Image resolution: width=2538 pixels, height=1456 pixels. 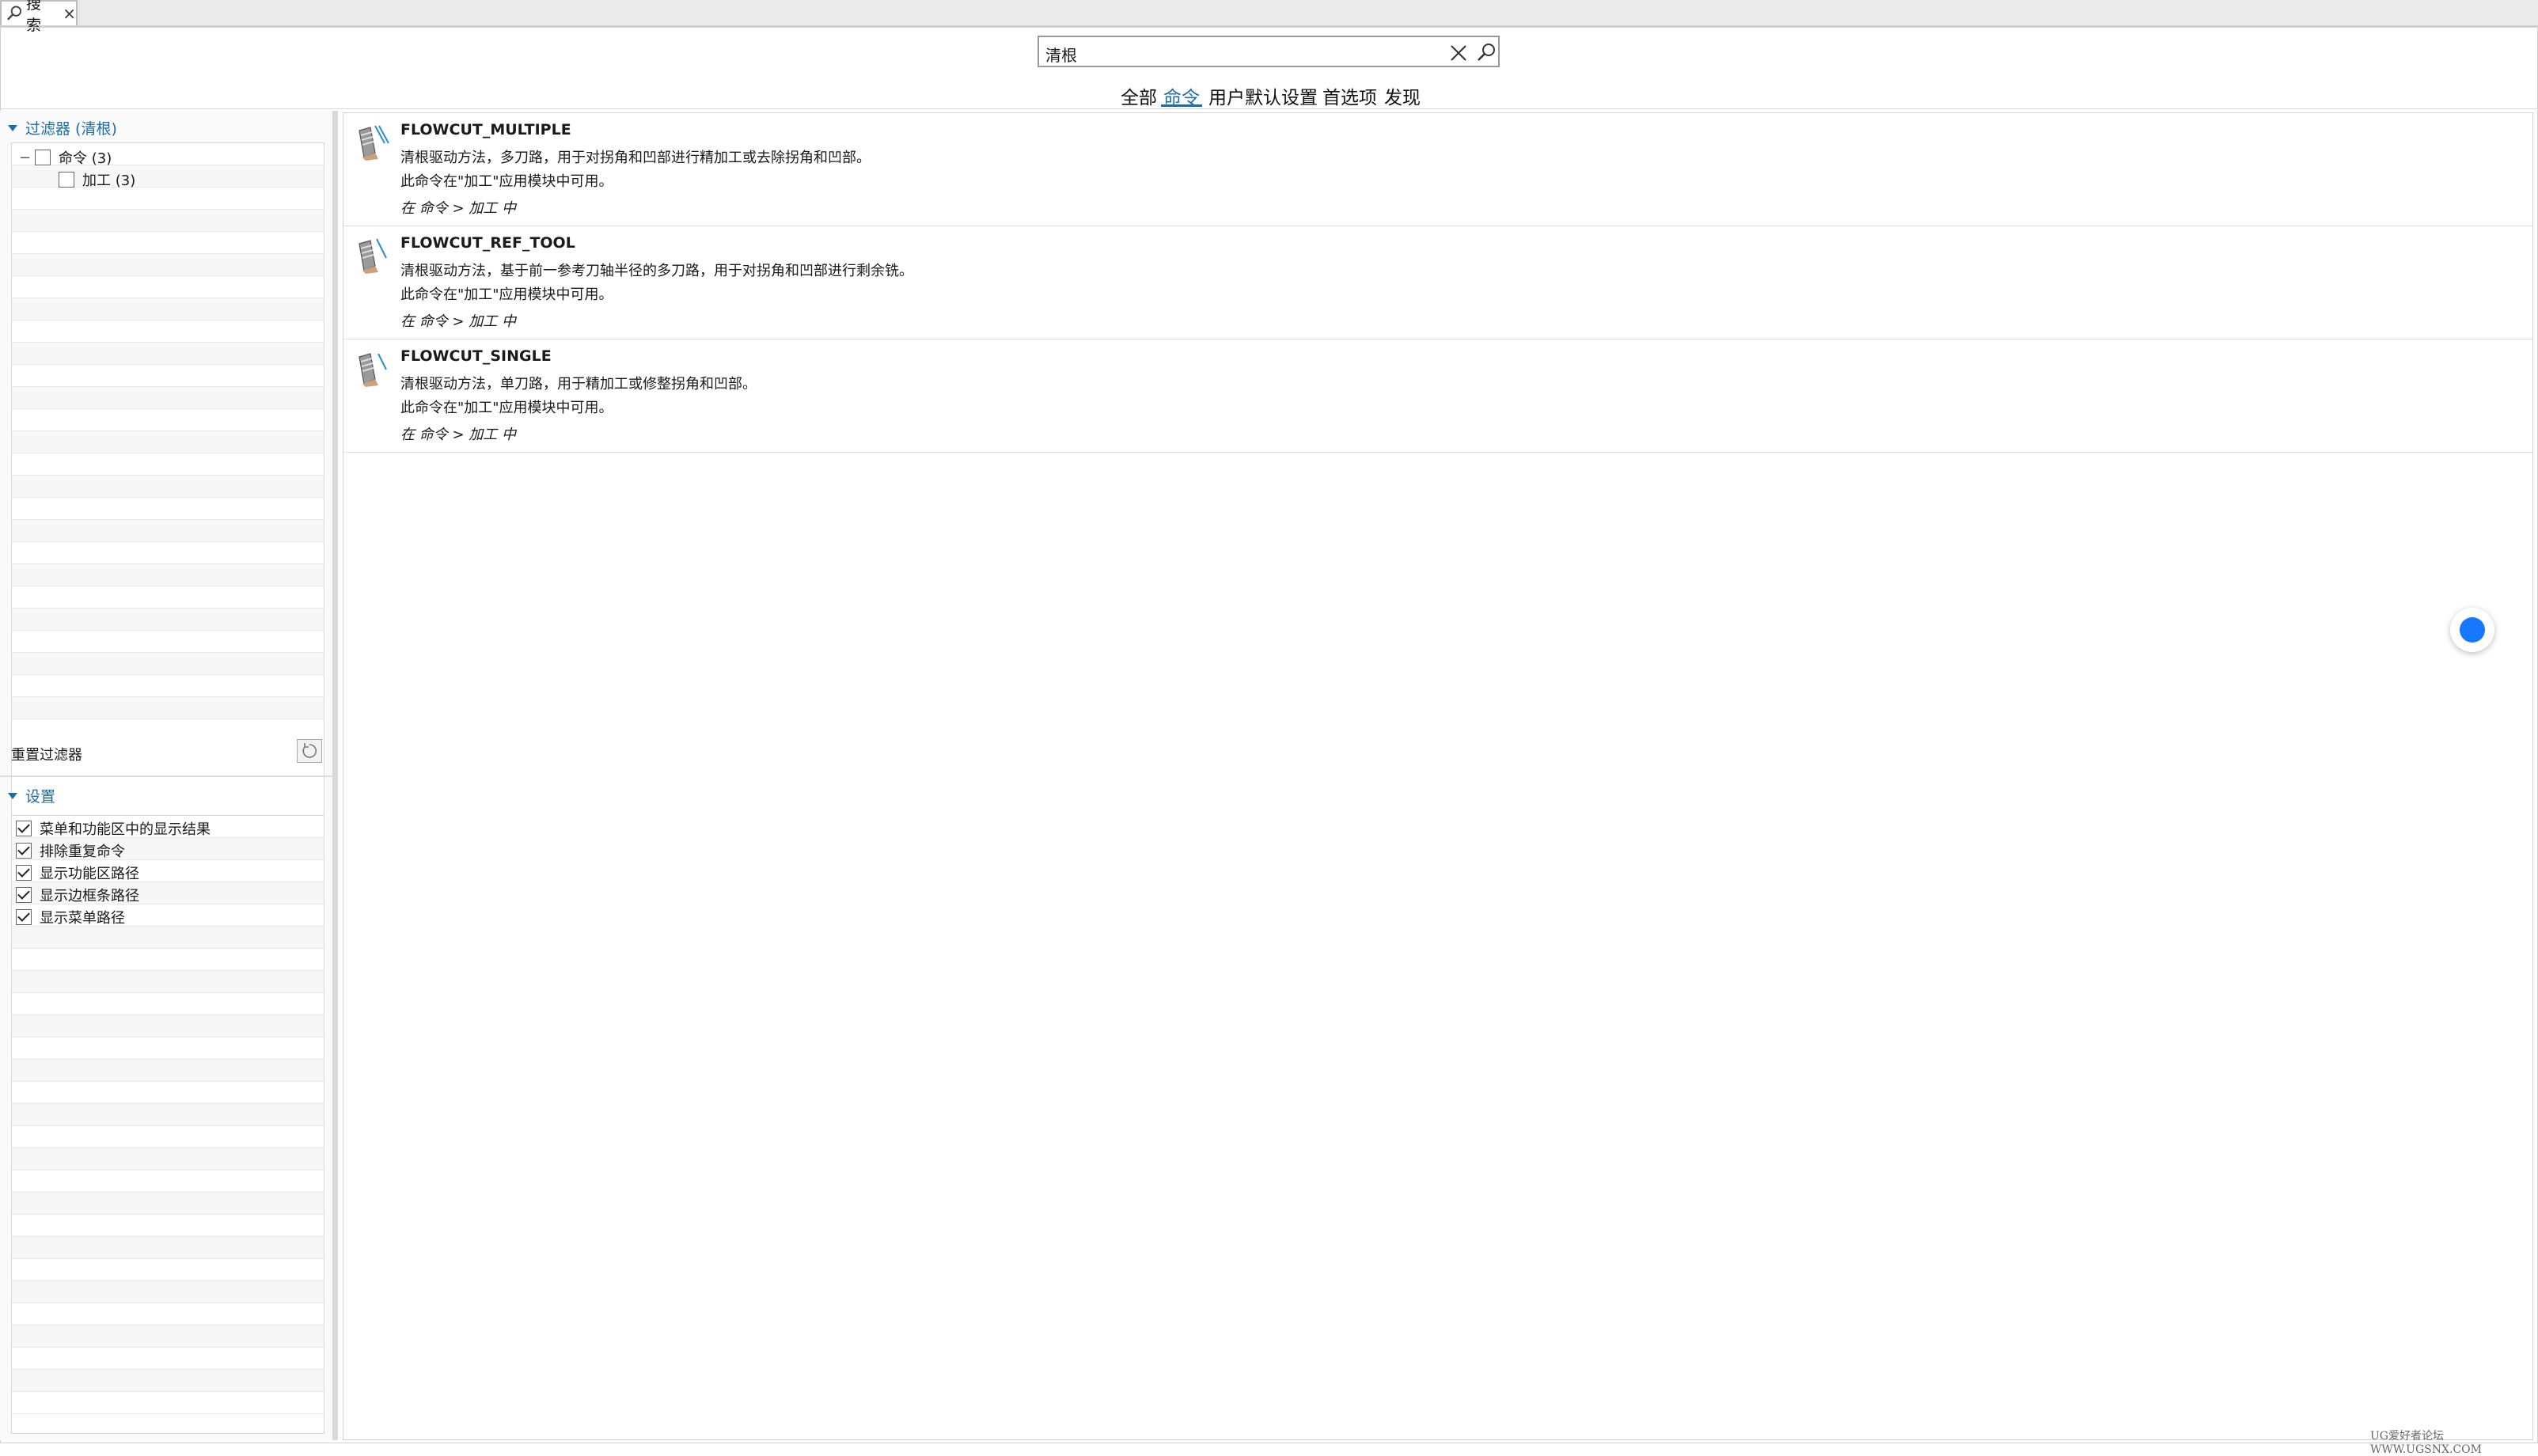 I want to click on setting-label: 显示边框条路径, so click(x=89, y=896).